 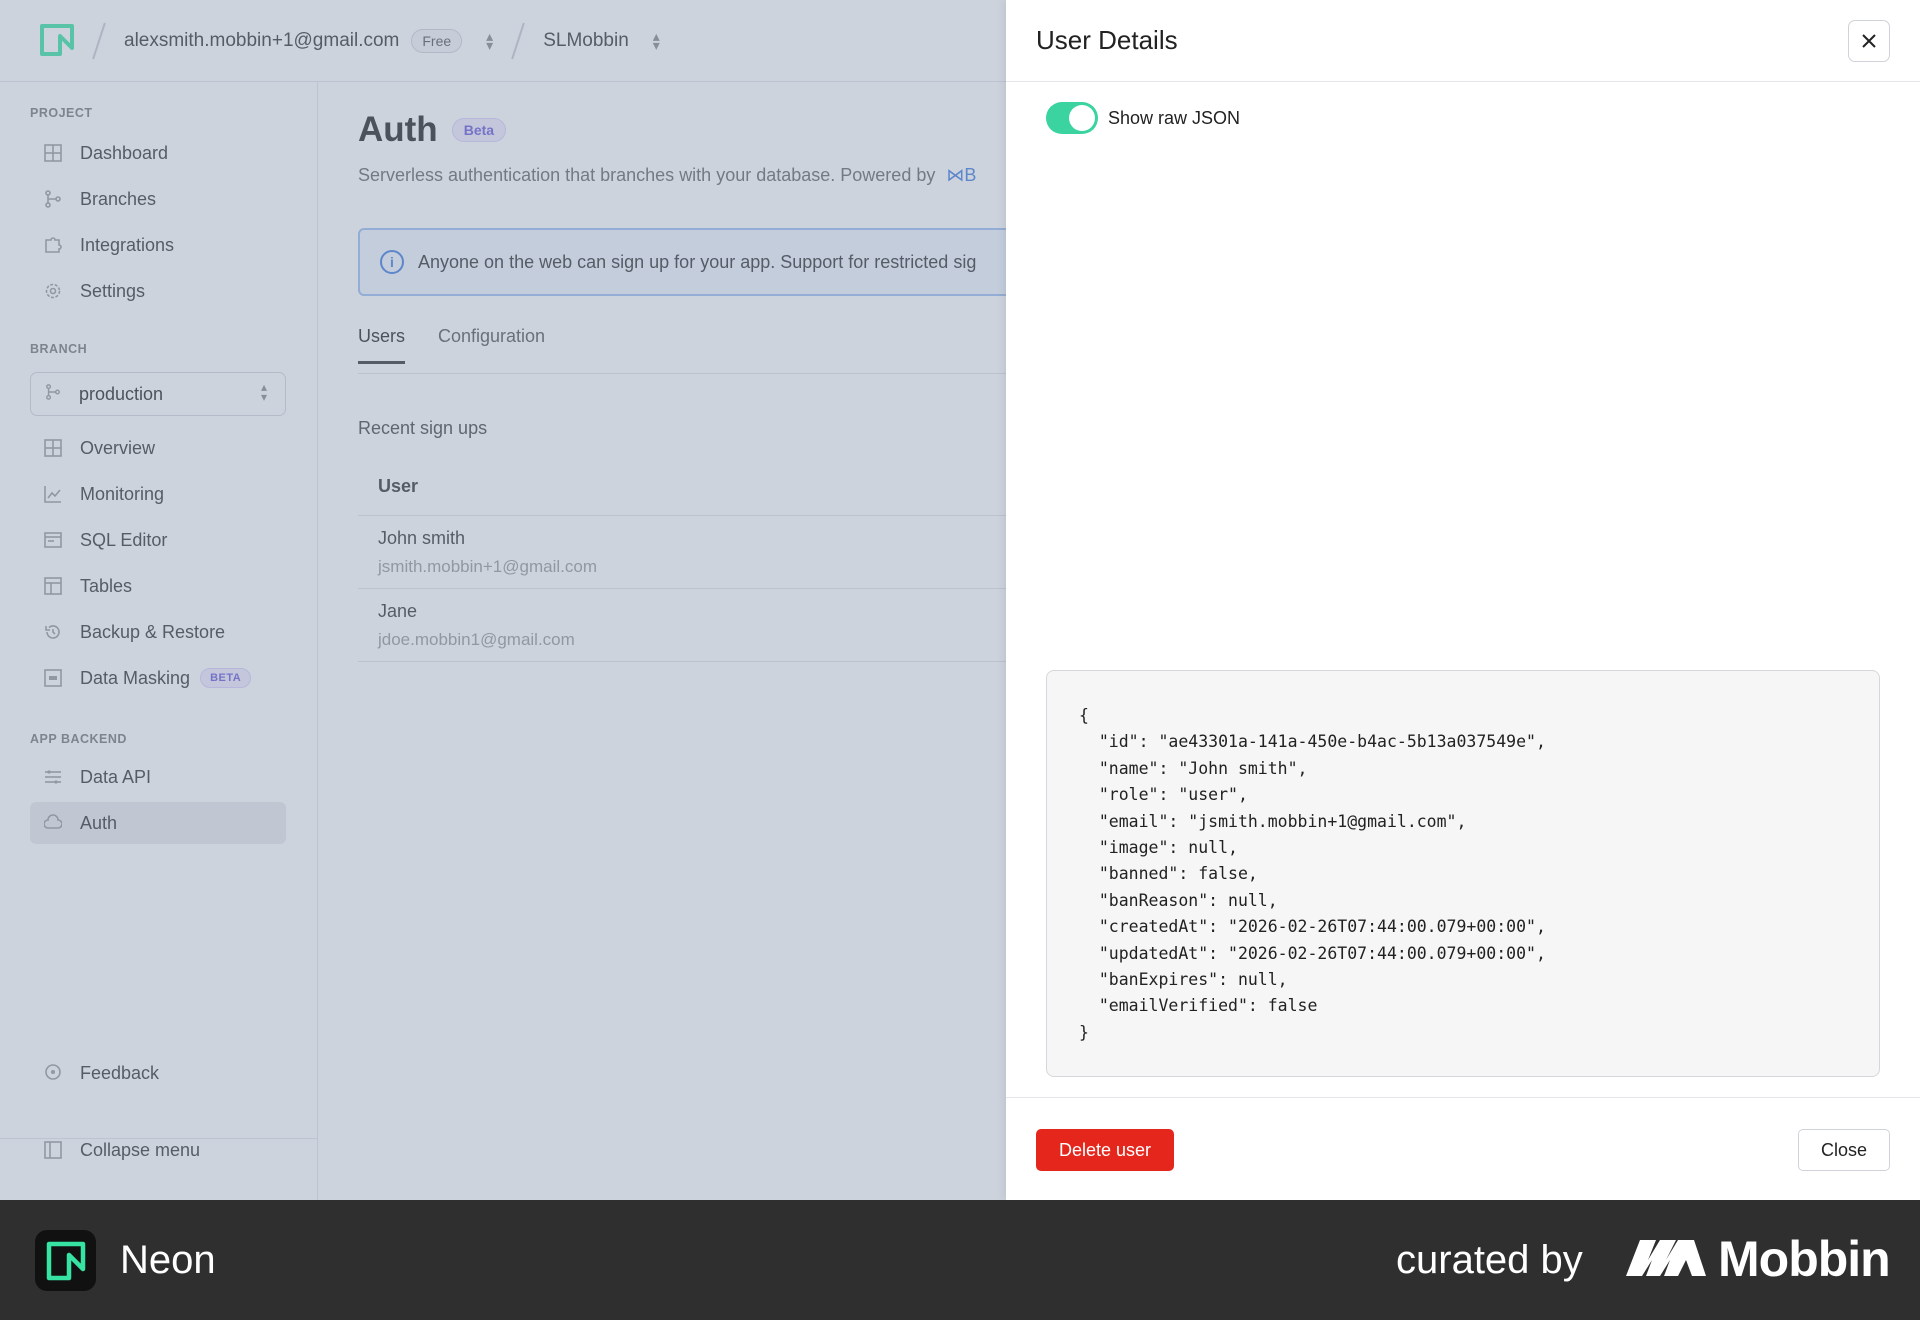 I want to click on branding-bar: Neon curated by Mobbin, so click(x=960, y=1260).